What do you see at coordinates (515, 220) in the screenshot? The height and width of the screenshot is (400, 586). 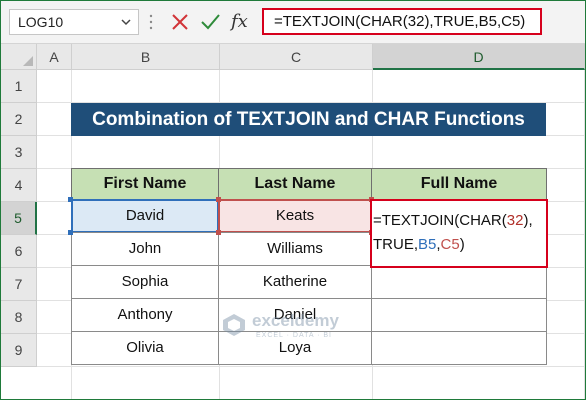 I see `formula-char-arg: 32` at bounding box center [515, 220].